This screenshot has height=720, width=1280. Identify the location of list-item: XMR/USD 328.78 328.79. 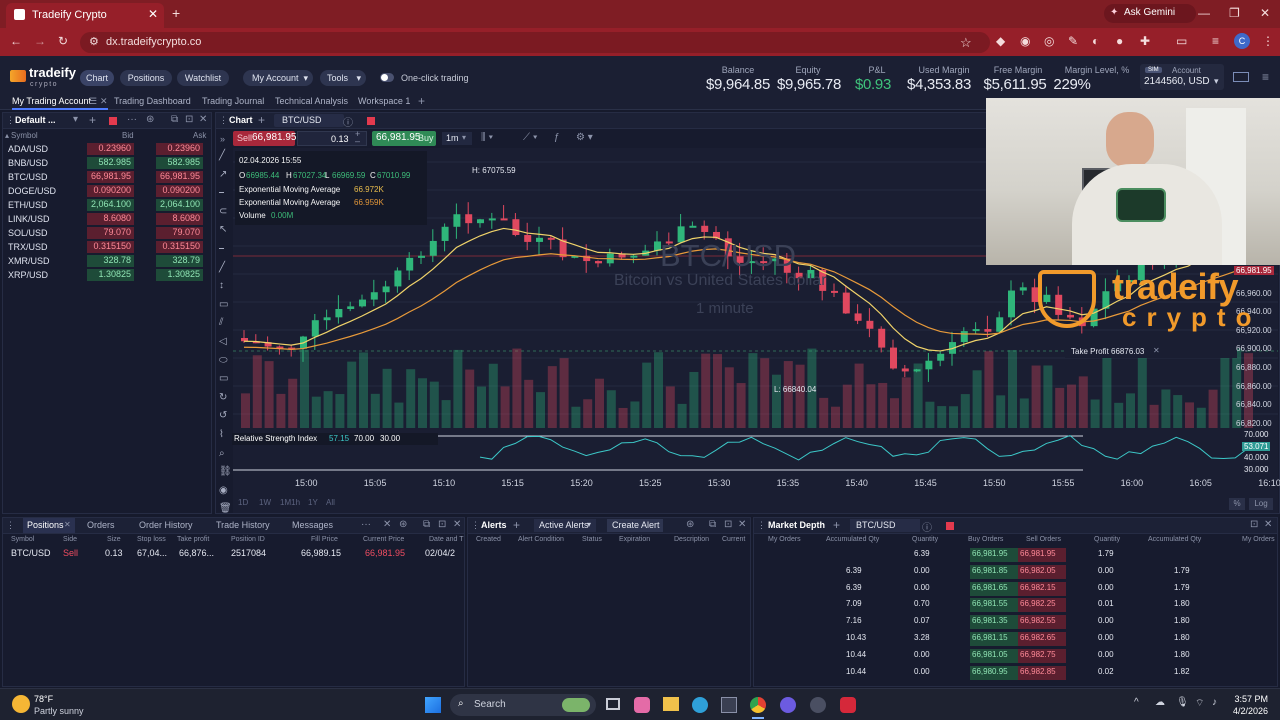
(107, 261).